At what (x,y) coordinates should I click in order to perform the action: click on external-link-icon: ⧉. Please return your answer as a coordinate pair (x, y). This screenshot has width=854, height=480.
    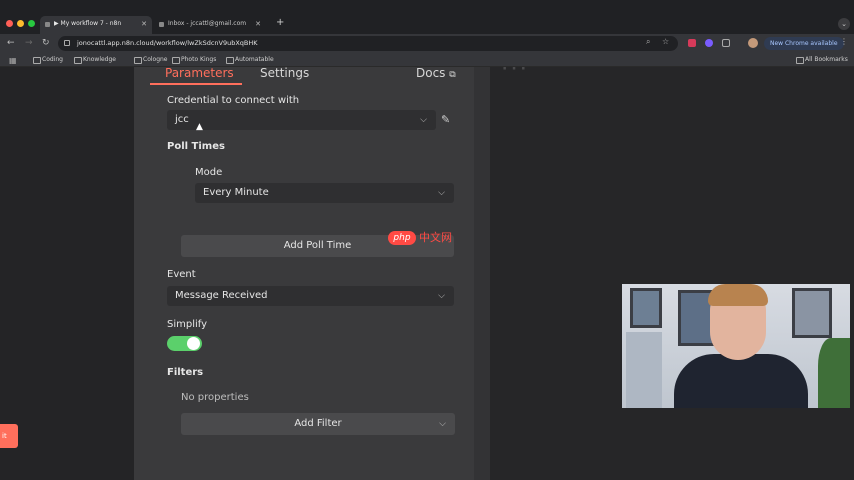
    Looking at the image, I should click on (452, 75).